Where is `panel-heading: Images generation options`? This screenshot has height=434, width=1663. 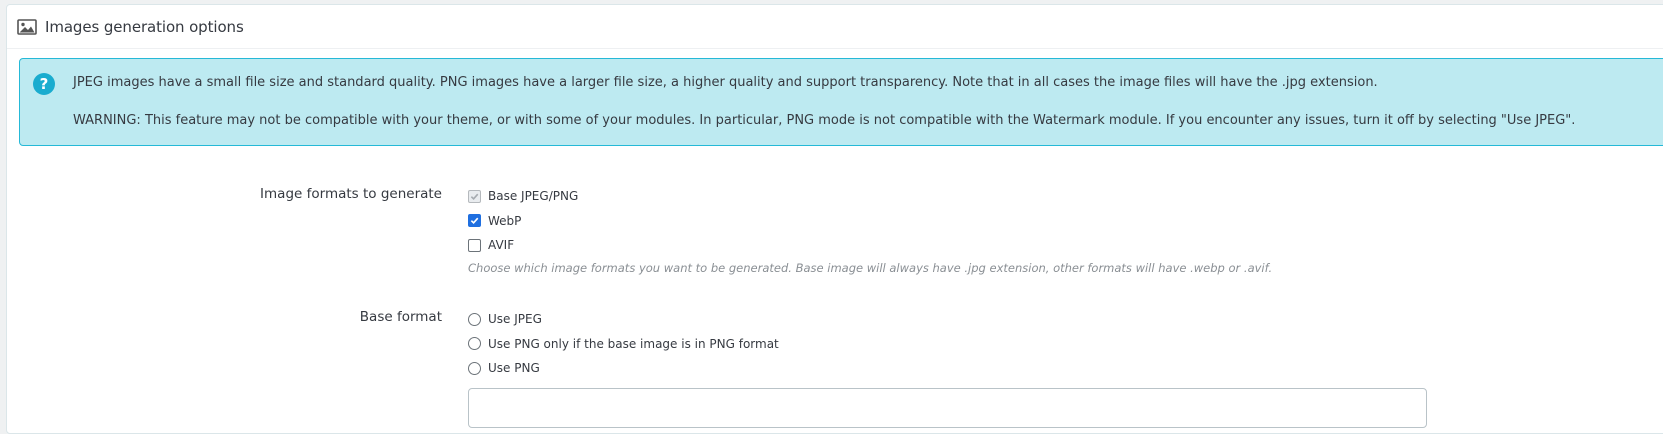 panel-heading: Images generation options is located at coordinates (835, 27).